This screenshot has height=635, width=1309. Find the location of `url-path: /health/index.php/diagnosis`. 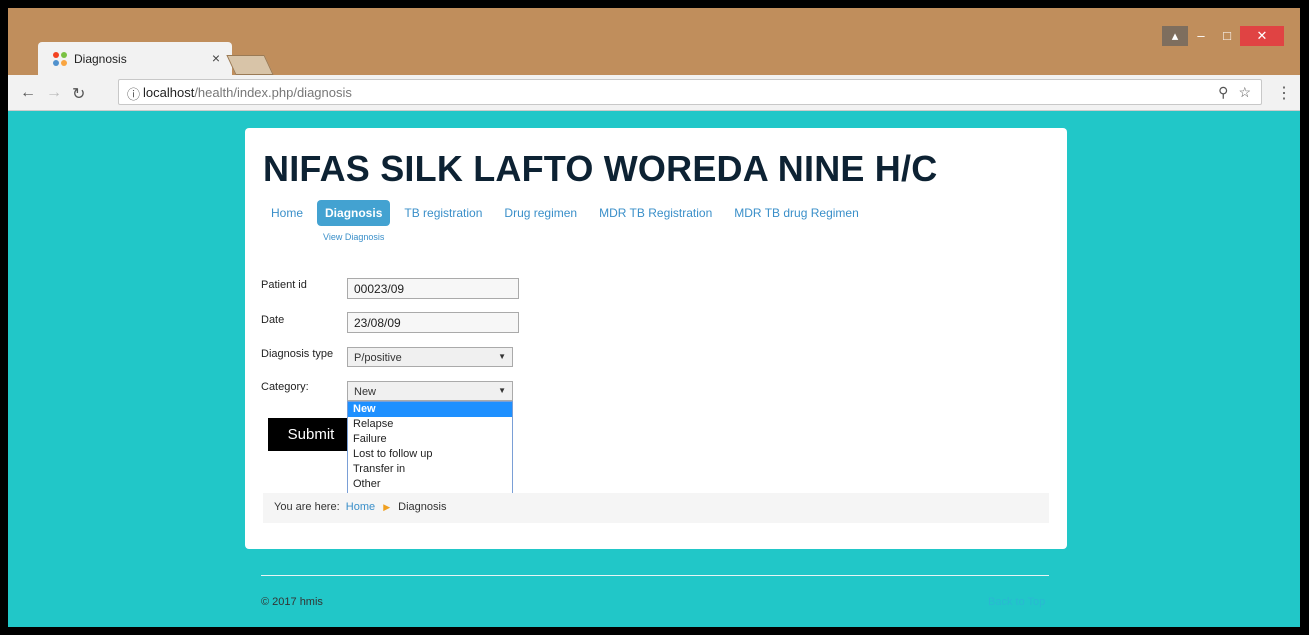

url-path: /health/index.php/diagnosis is located at coordinates (273, 92).